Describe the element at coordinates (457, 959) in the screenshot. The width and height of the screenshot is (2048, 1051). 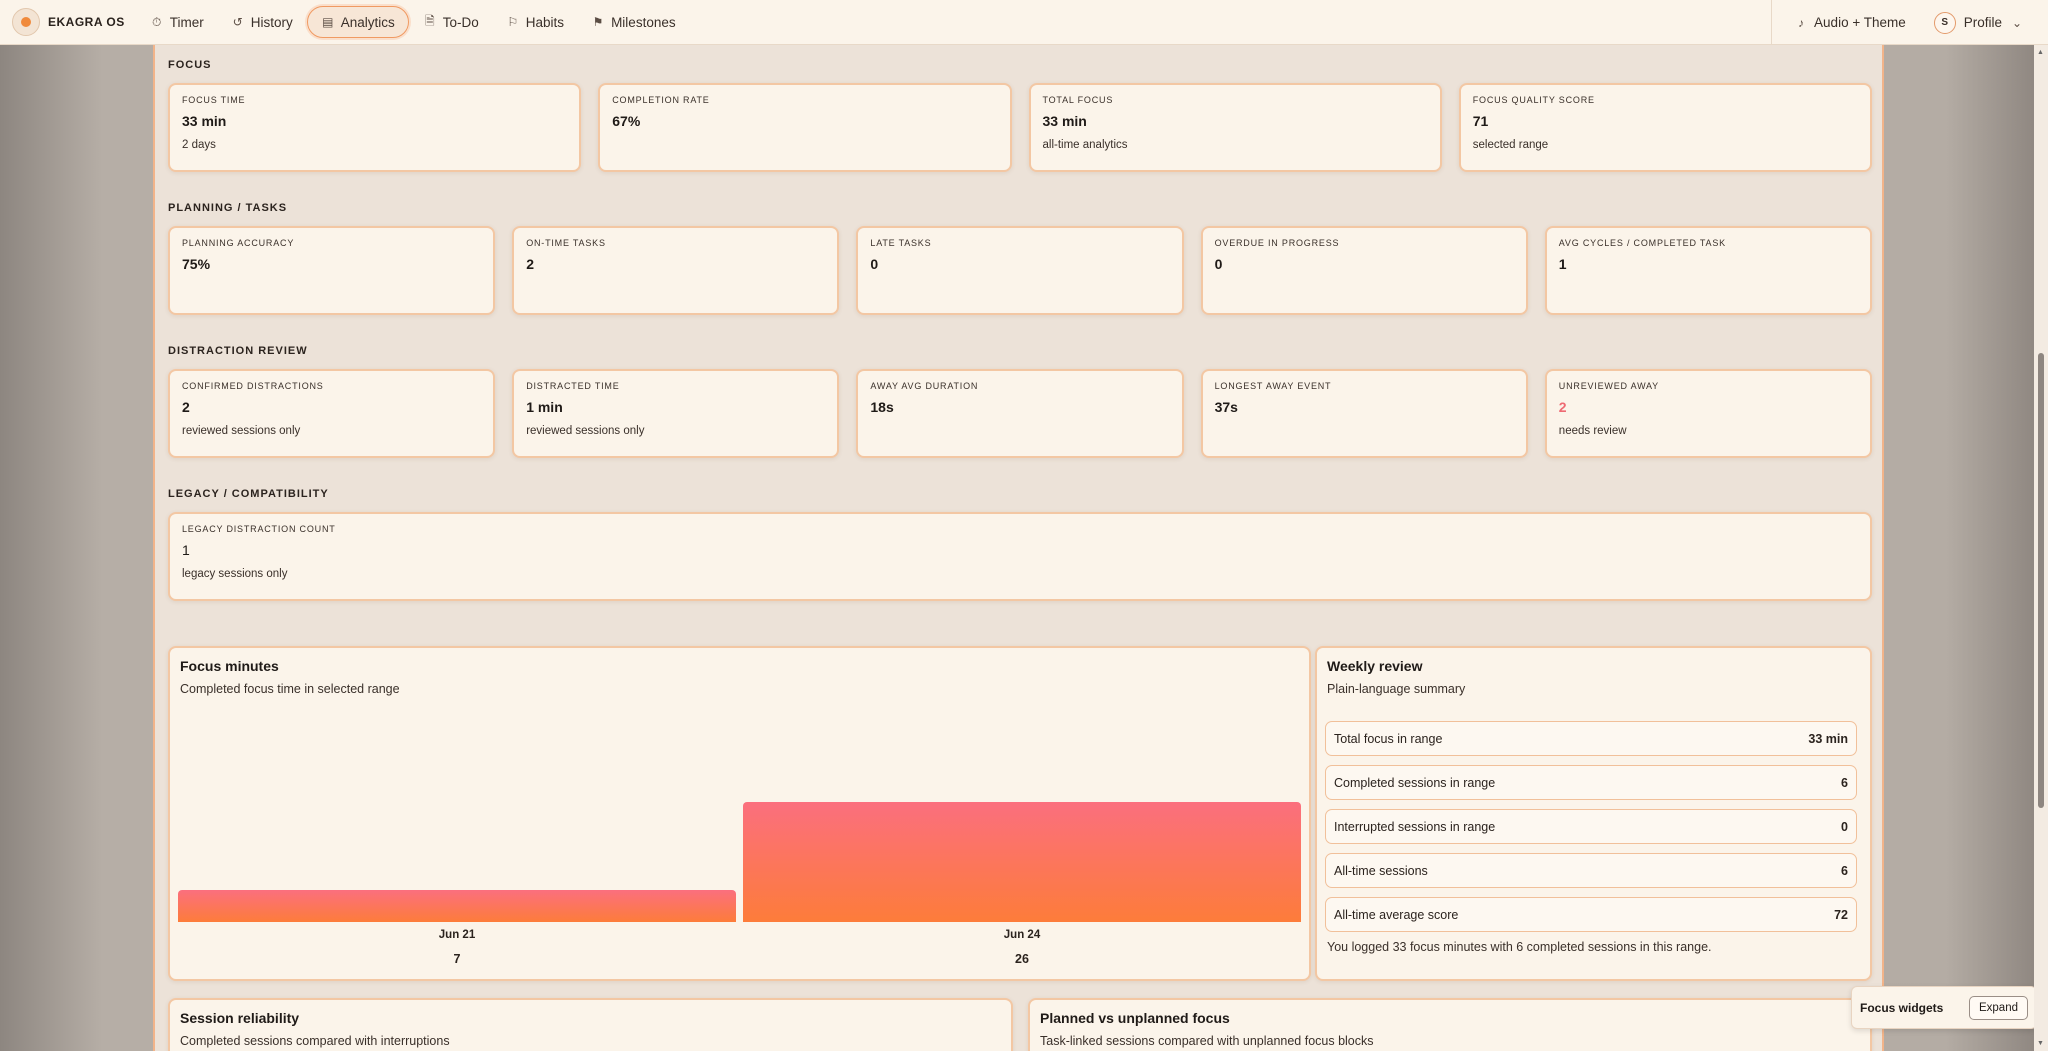
I see `chart-value-label: 7` at that location.